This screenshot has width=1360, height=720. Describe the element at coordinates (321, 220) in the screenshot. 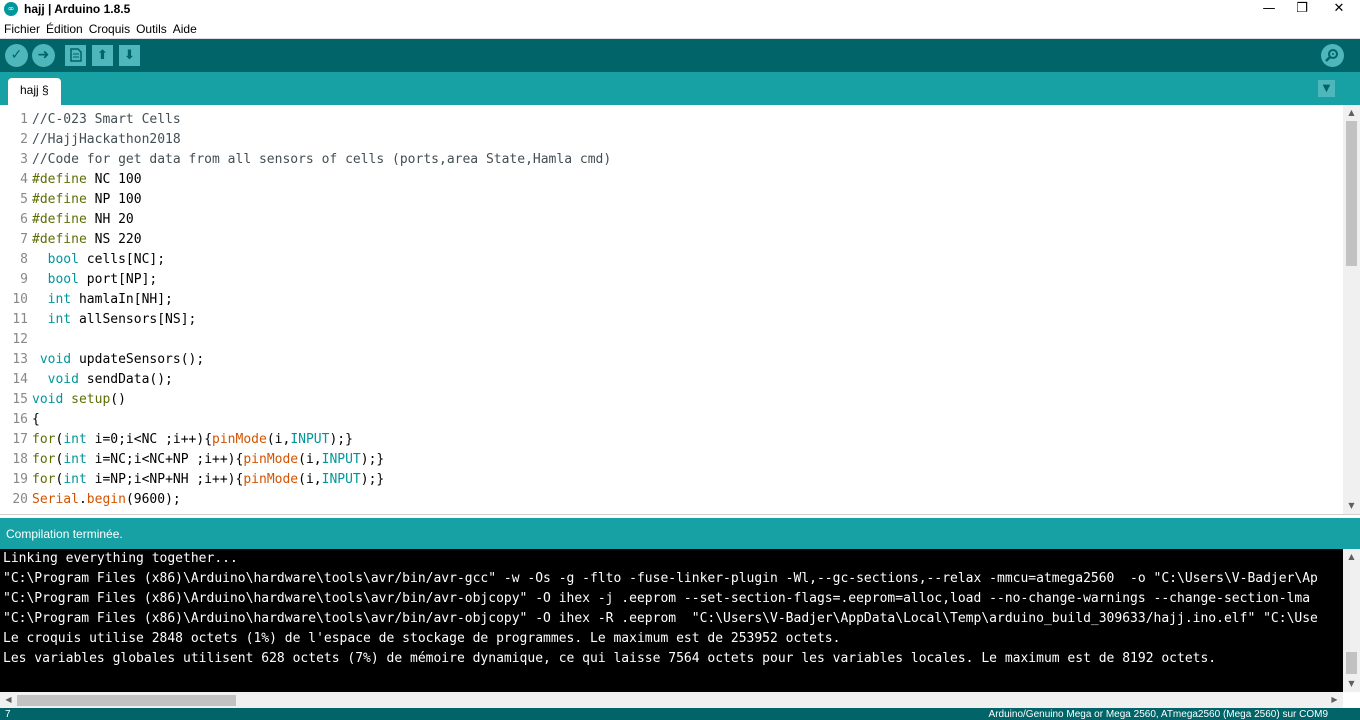

I see `code-line: #define NH 20` at that location.